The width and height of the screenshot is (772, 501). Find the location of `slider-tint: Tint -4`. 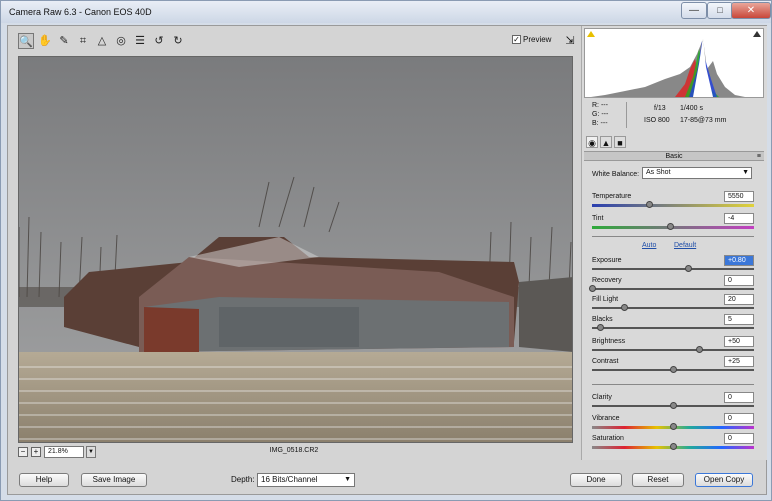

slider-tint: Tint -4 is located at coordinates (673, 224).